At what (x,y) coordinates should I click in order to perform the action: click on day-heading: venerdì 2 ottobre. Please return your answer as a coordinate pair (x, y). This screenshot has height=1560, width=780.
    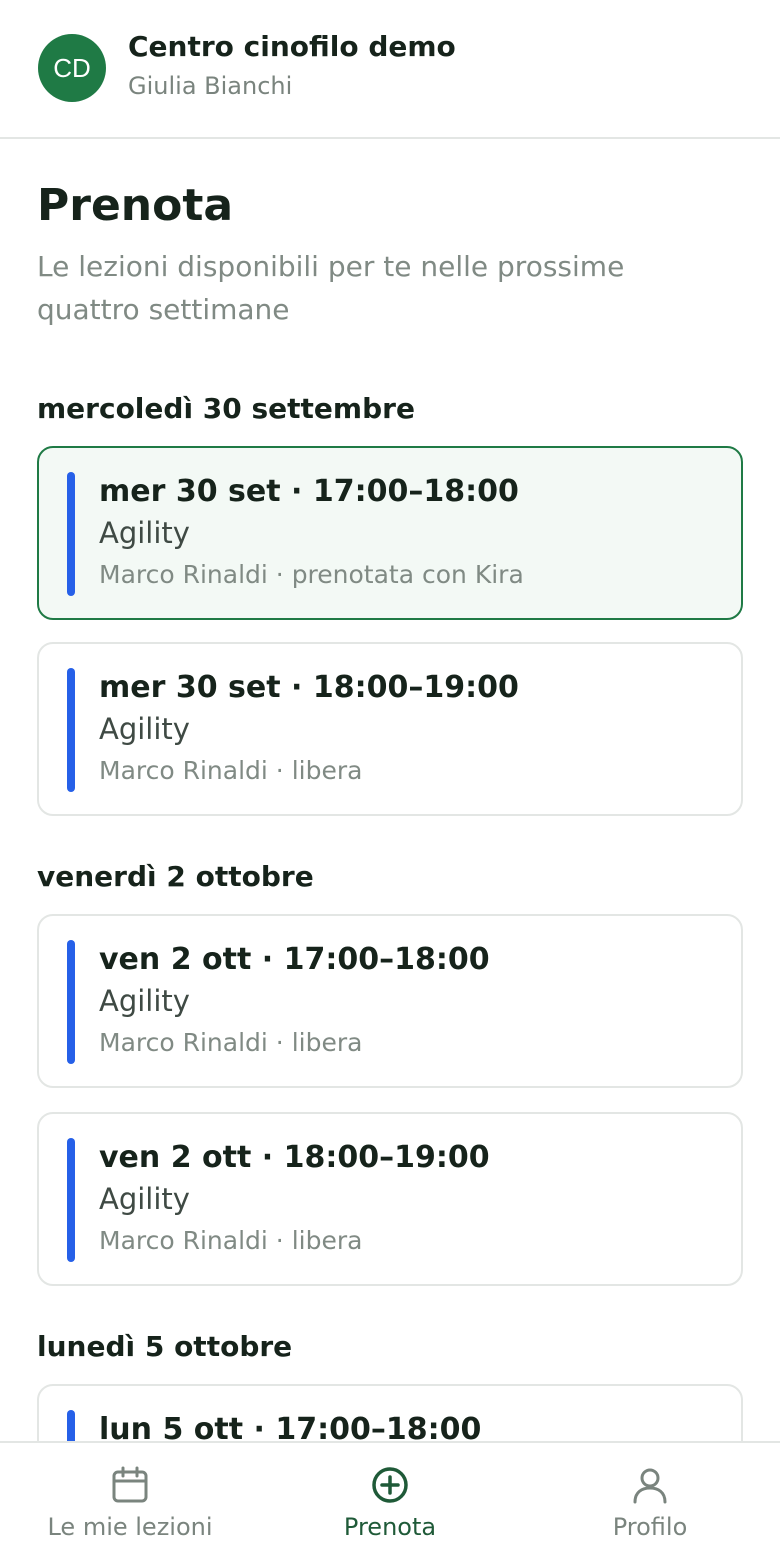
    Looking at the image, I should click on (175, 876).